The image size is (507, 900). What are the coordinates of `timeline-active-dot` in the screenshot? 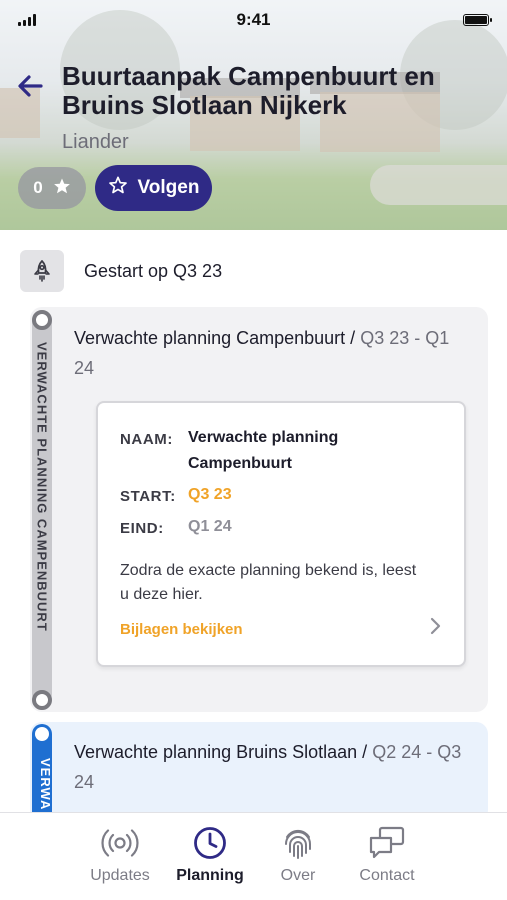 It's located at (42, 734).